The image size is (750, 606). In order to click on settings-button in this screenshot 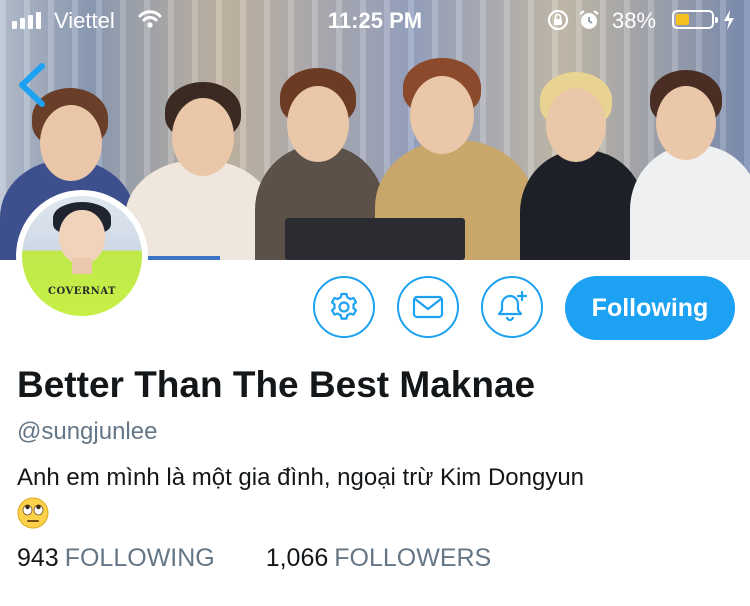, I will do `click(344, 307)`.